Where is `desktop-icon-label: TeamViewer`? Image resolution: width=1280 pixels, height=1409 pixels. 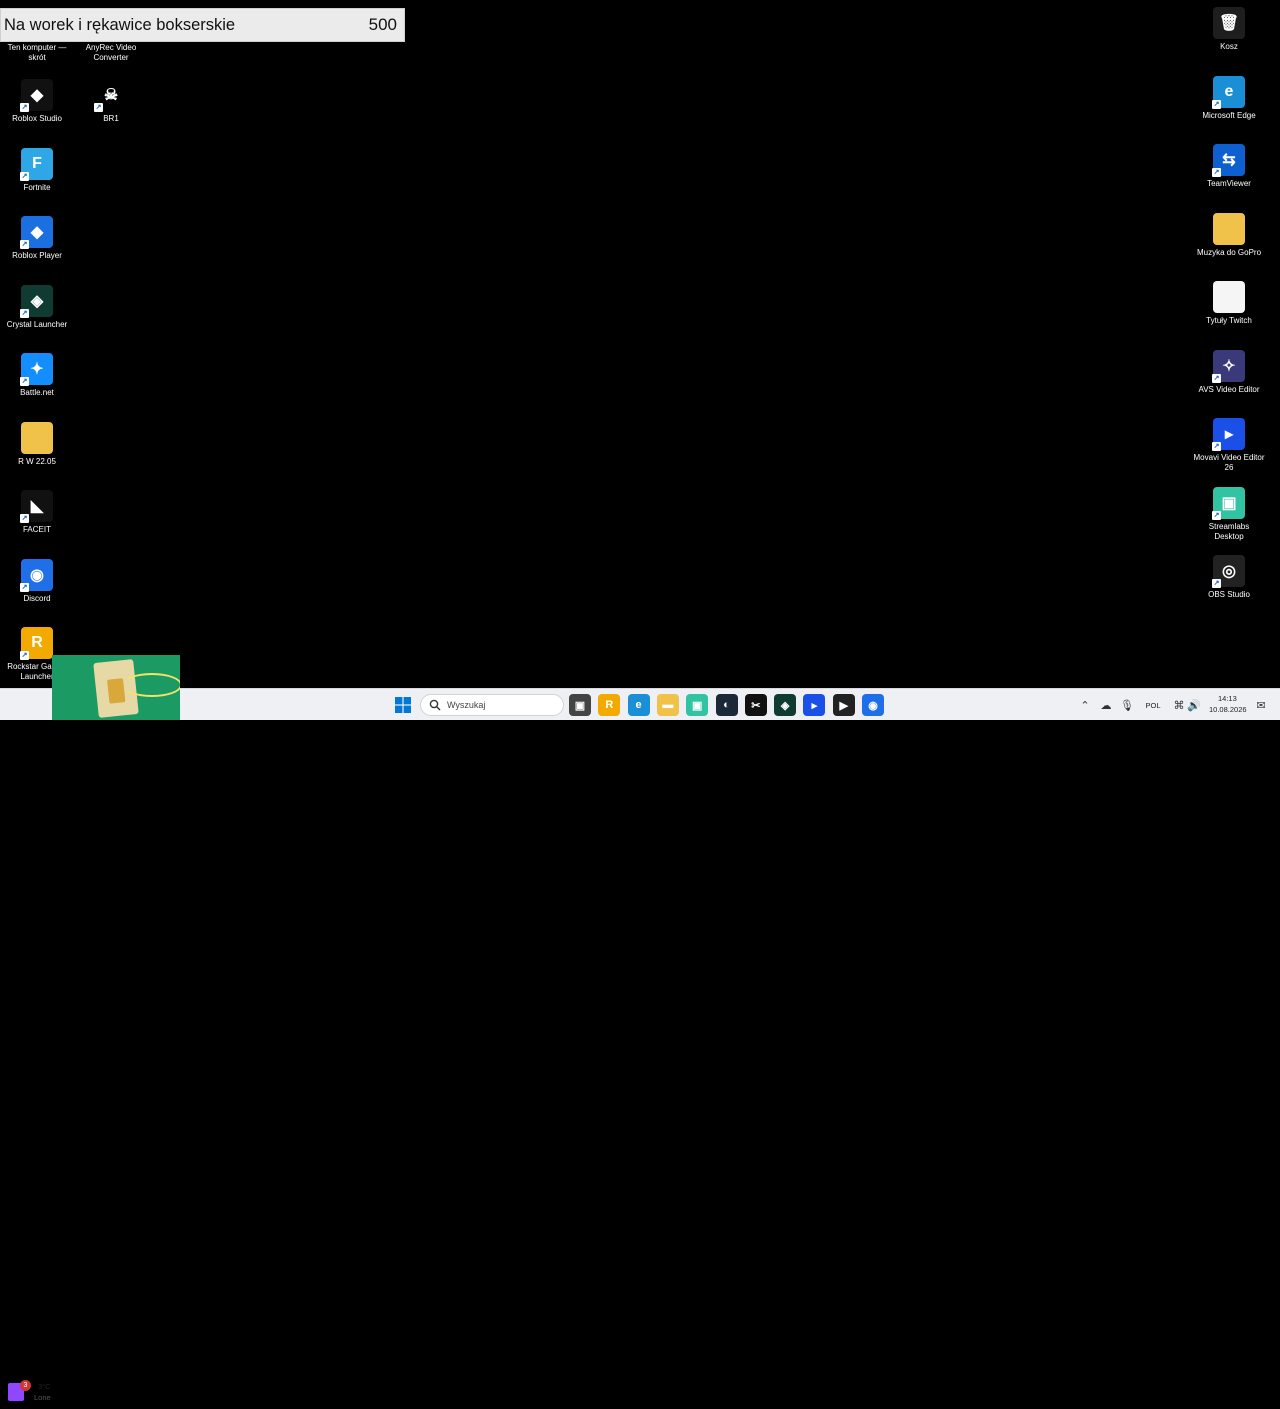 desktop-icon-label: TeamViewer is located at coordinates (1229, 183).